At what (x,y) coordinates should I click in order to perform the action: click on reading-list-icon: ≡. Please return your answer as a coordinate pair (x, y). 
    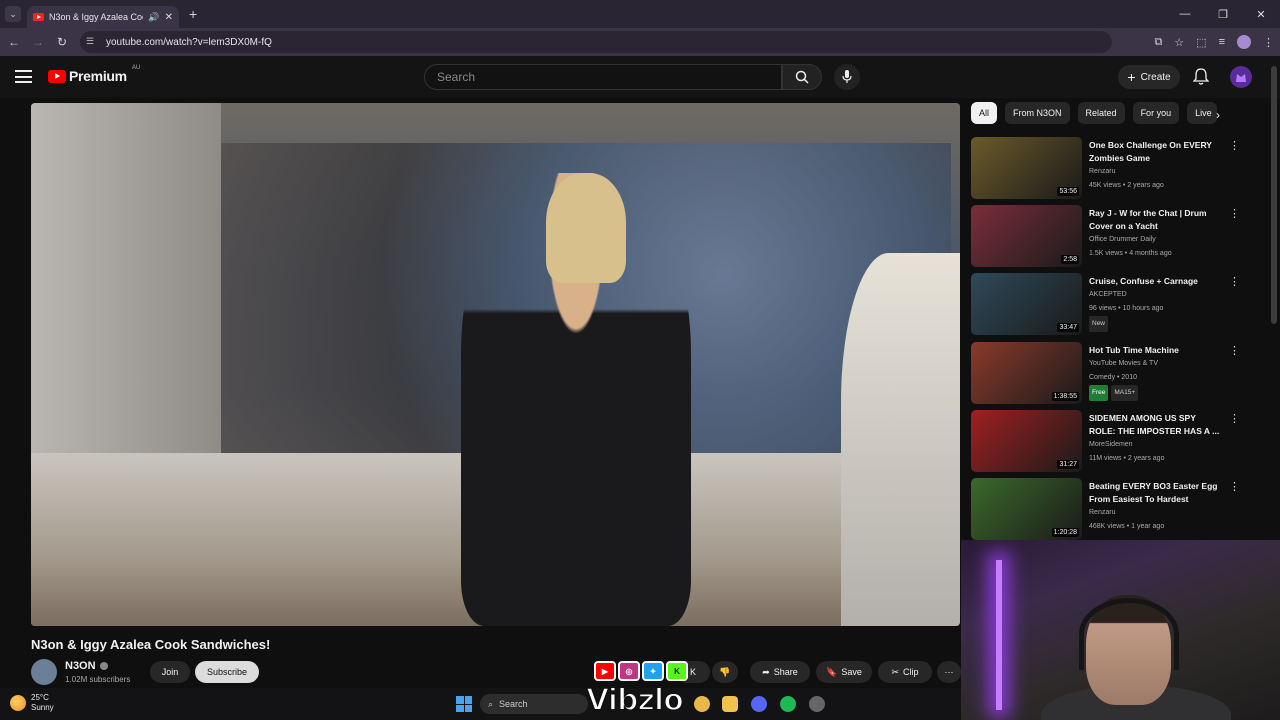
    Looking at the image, I should click on (1222, 42).